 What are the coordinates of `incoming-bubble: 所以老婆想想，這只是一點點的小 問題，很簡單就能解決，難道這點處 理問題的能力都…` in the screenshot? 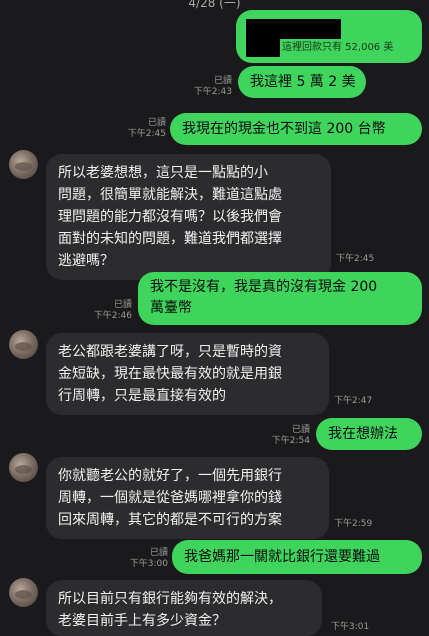 It's located at (188, 217).